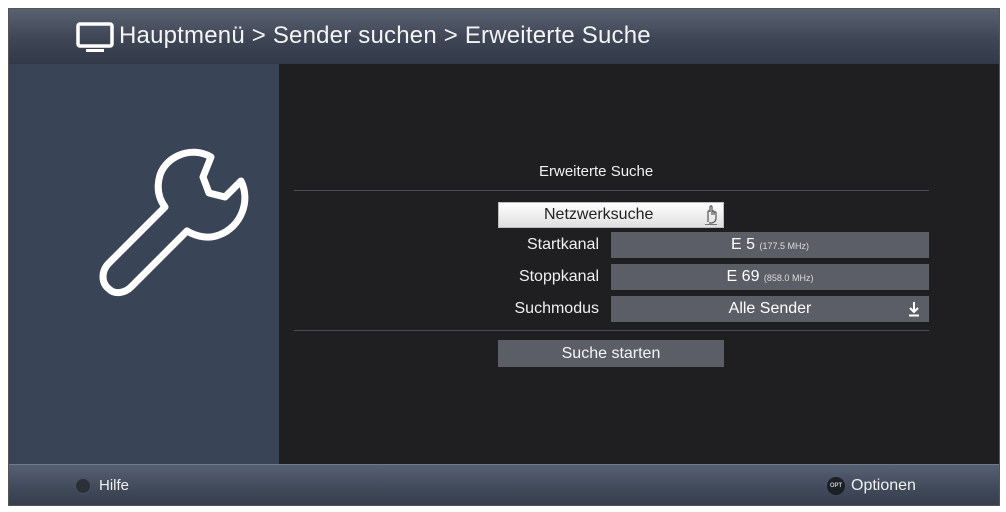 This screenshot has width=1006, height=512. What do you see at coordinates (883, 485) in the screenshot?
I see `options-label: Optionen` at bounding box center [883, 485].